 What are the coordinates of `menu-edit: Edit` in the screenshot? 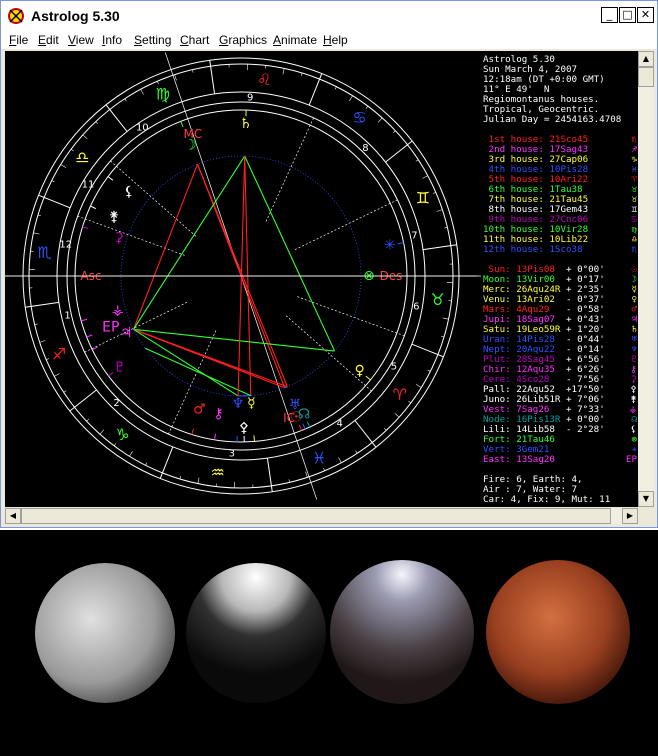 It's located at (48, 40).